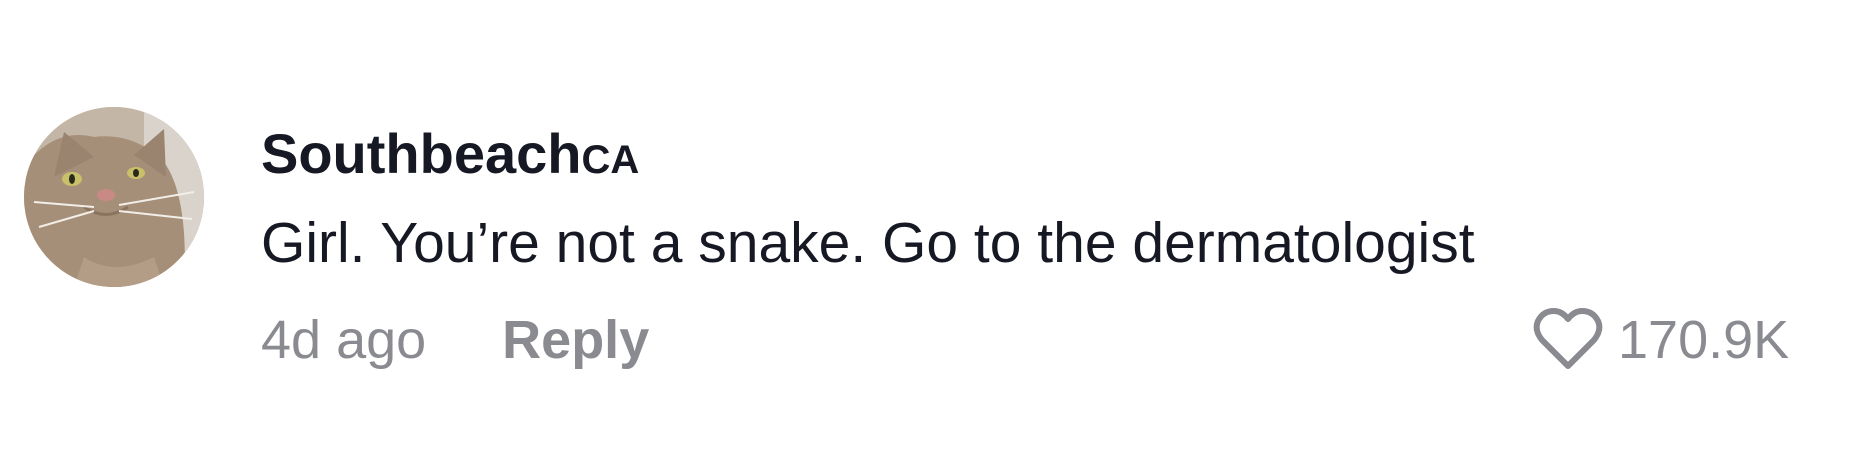 This screenshot has width=1850, height=469. What do you see at coordinates (421, 153) in the screenshot?
I see `username-main: Southbeach` at bounding box center [421, 153].